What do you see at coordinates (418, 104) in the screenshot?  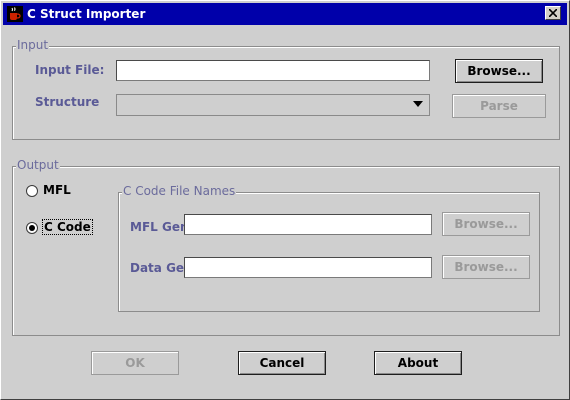 I see `chevron-down-icon` at bounding box center [418, 104].